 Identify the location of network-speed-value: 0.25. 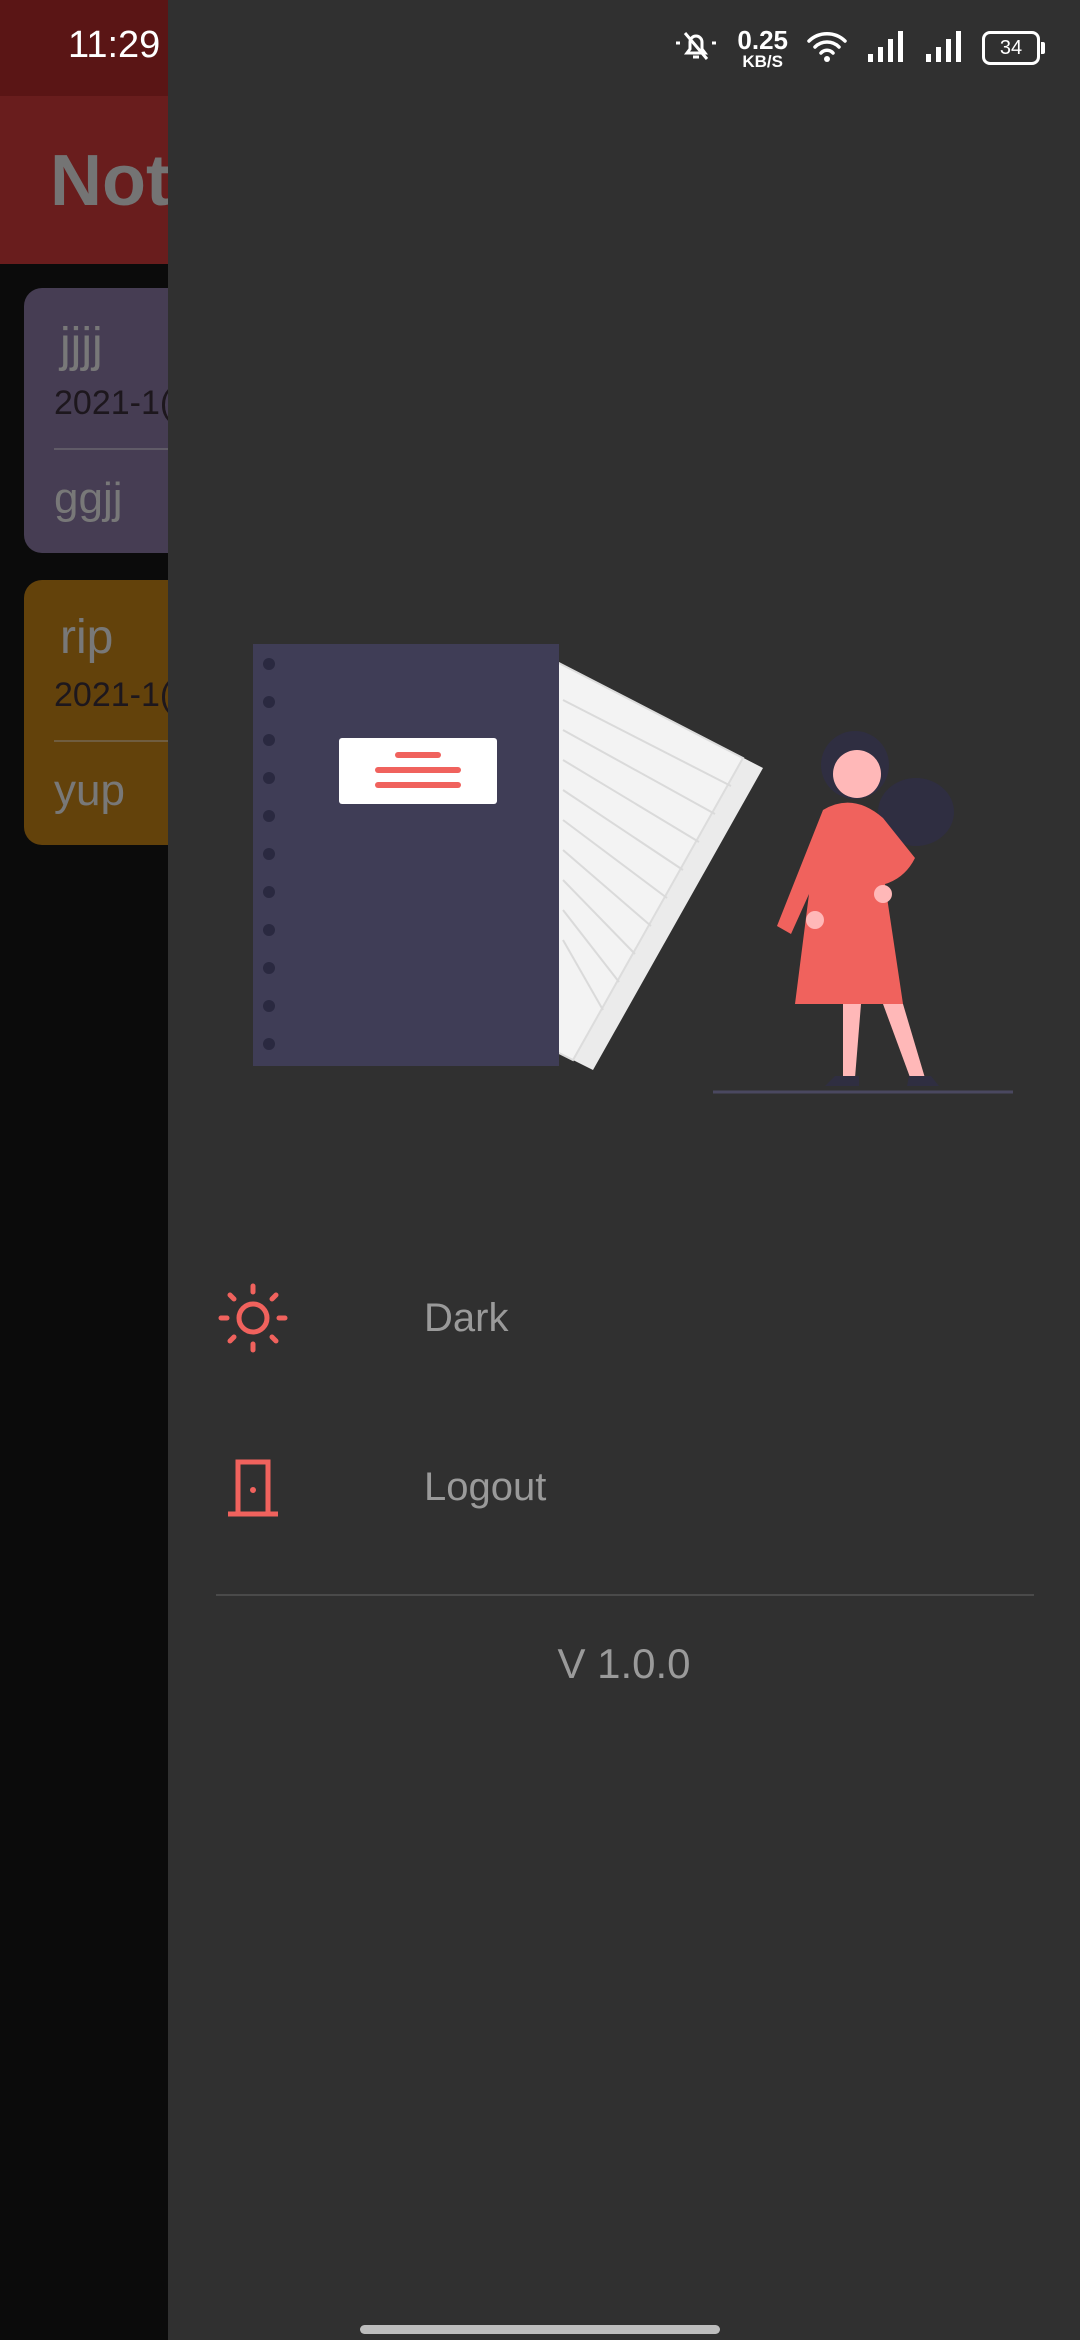
(762, 39).